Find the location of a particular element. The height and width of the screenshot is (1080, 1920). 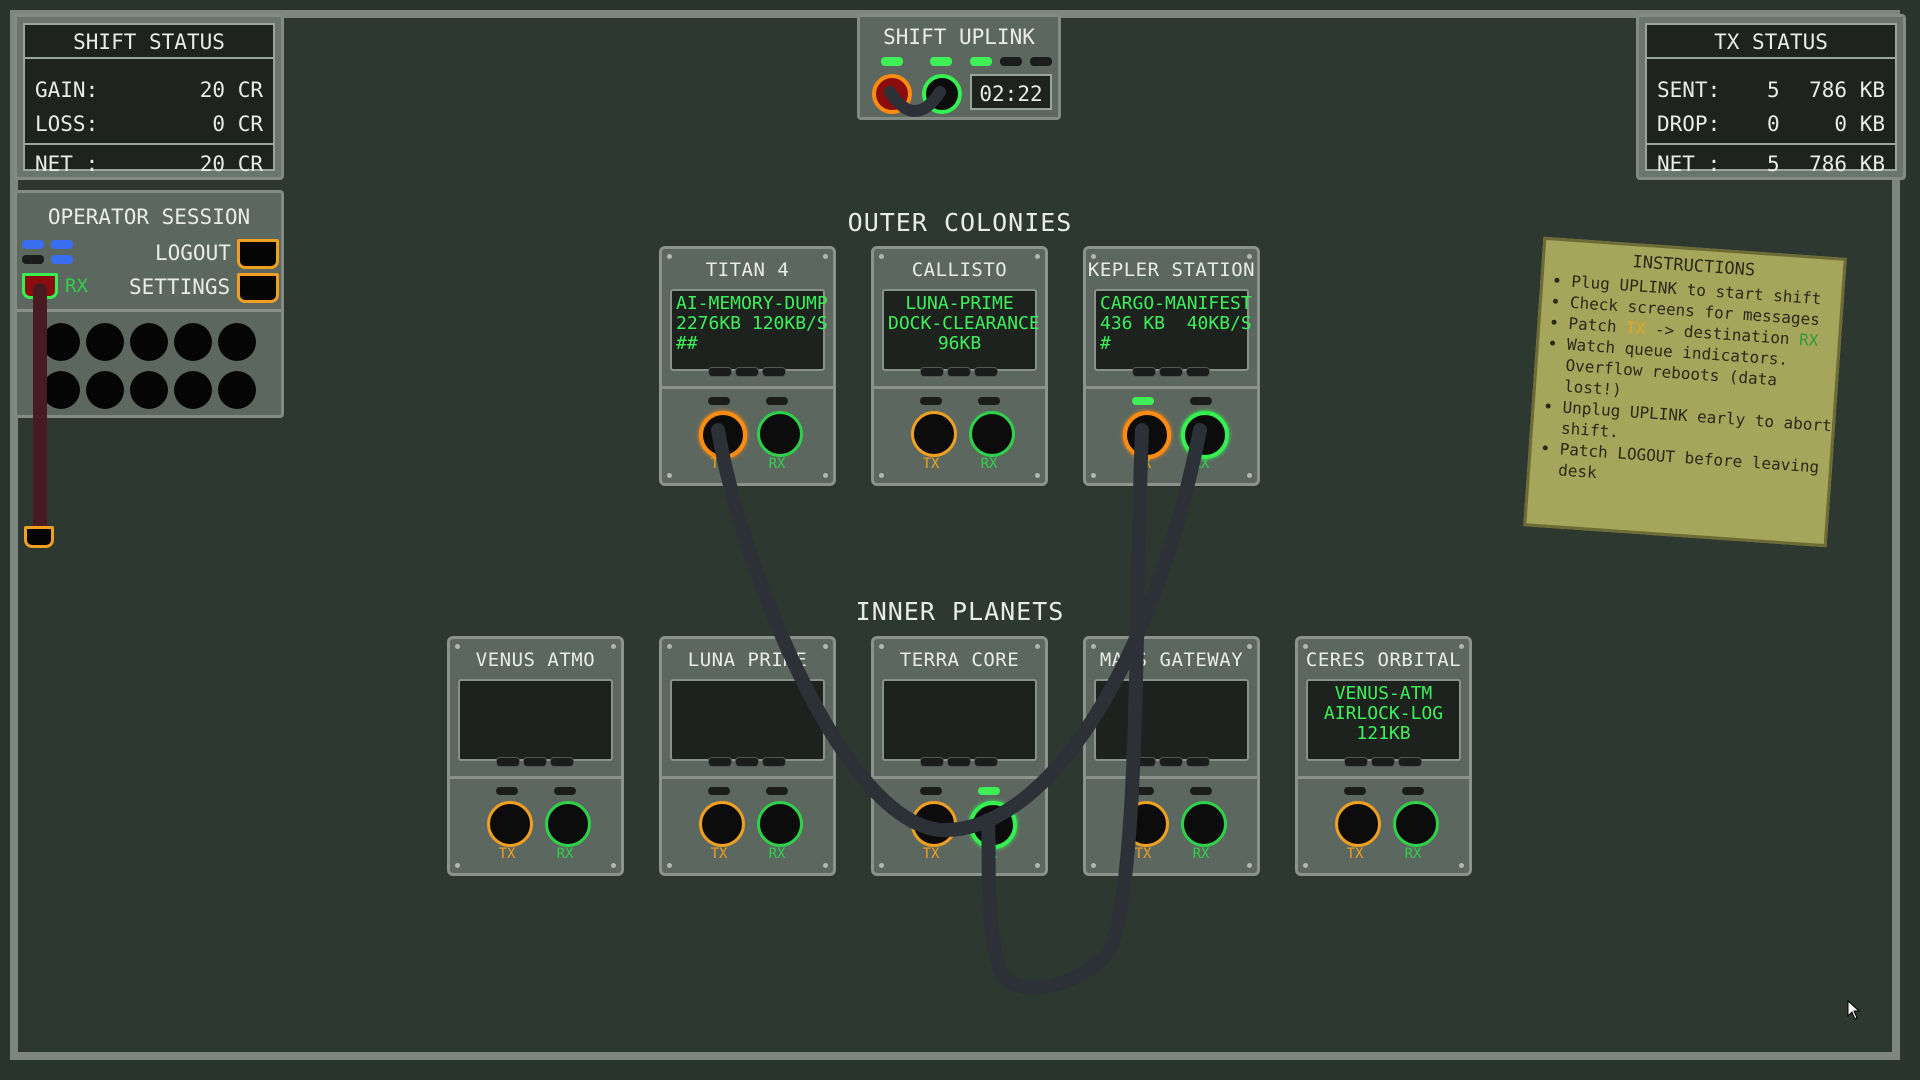

uplink-rx-jack is located at coordinates (942, 94).